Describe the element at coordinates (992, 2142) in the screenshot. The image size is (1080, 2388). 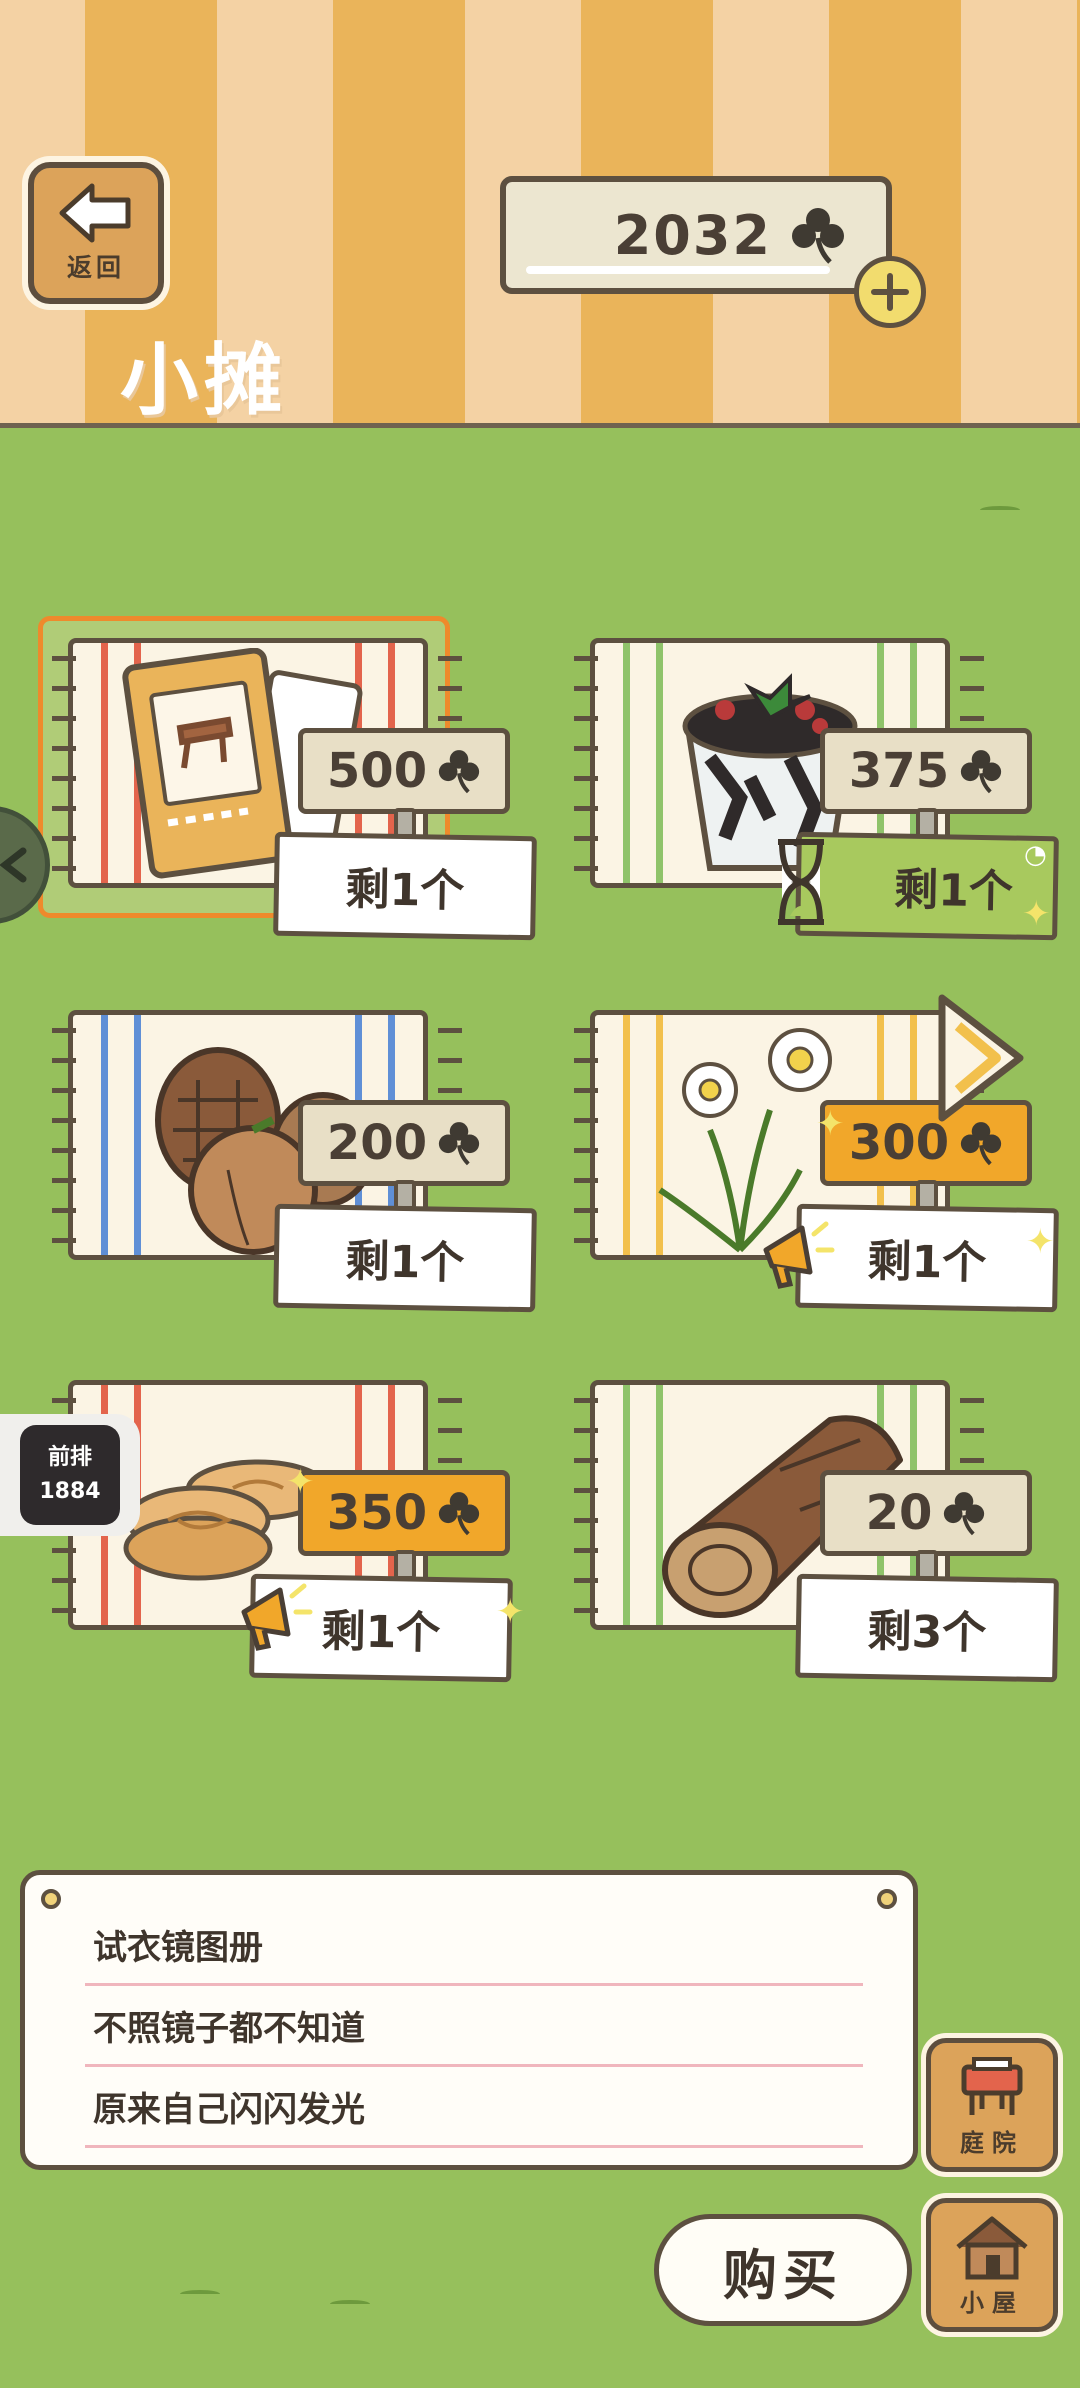
I see `yard-label: 庭院` at that location.